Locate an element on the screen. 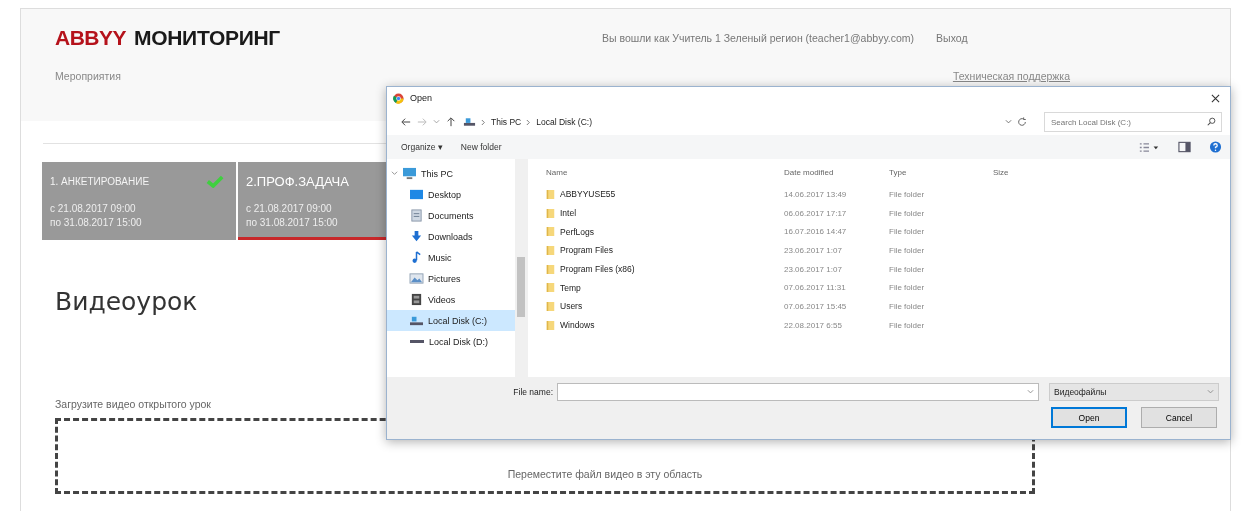 The image size is (1251, 511). file-name: ABBYYUSE55 is located at coordinates (665, 194).